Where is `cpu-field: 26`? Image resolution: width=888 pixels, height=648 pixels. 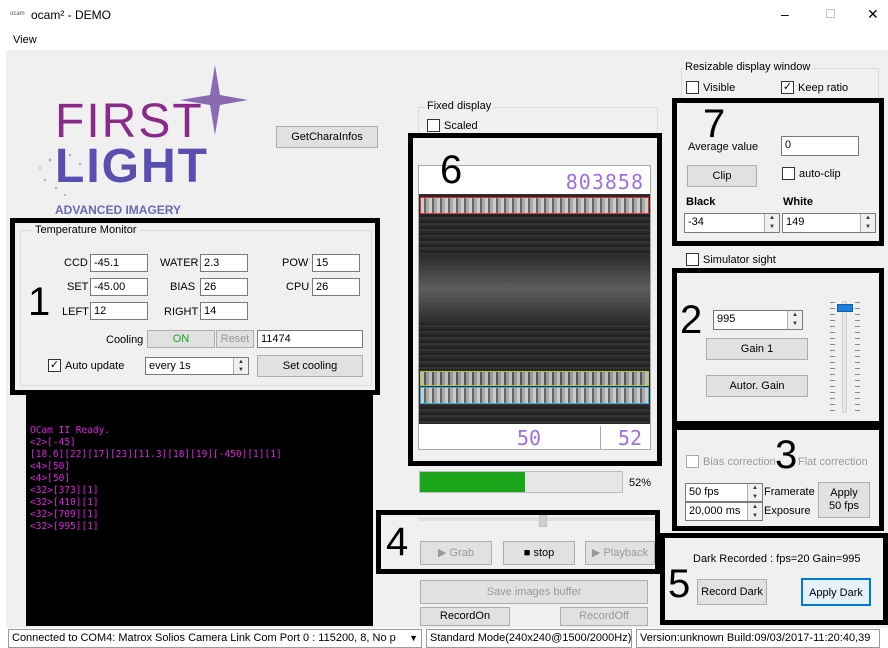 cpu-field: 26 is located at coordinates (336, 287).